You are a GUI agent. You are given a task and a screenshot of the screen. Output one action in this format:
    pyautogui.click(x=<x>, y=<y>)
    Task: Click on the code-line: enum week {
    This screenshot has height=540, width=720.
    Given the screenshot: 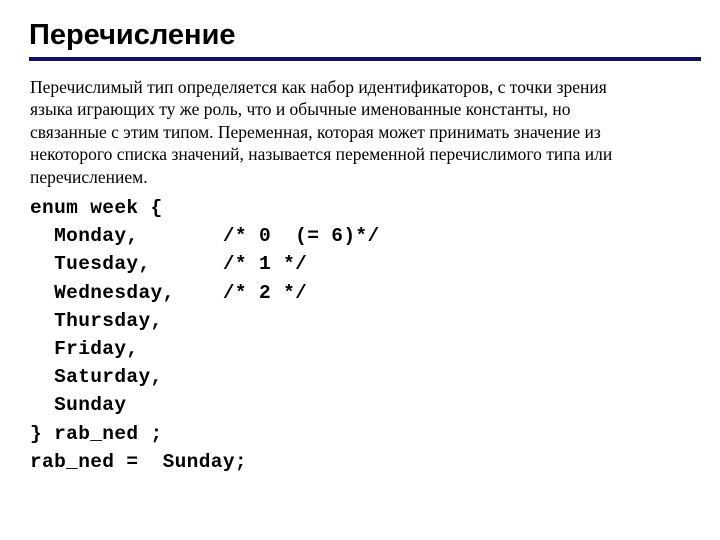 What is the action you would take?
    pyautogui.click(x=96, y=208)
    